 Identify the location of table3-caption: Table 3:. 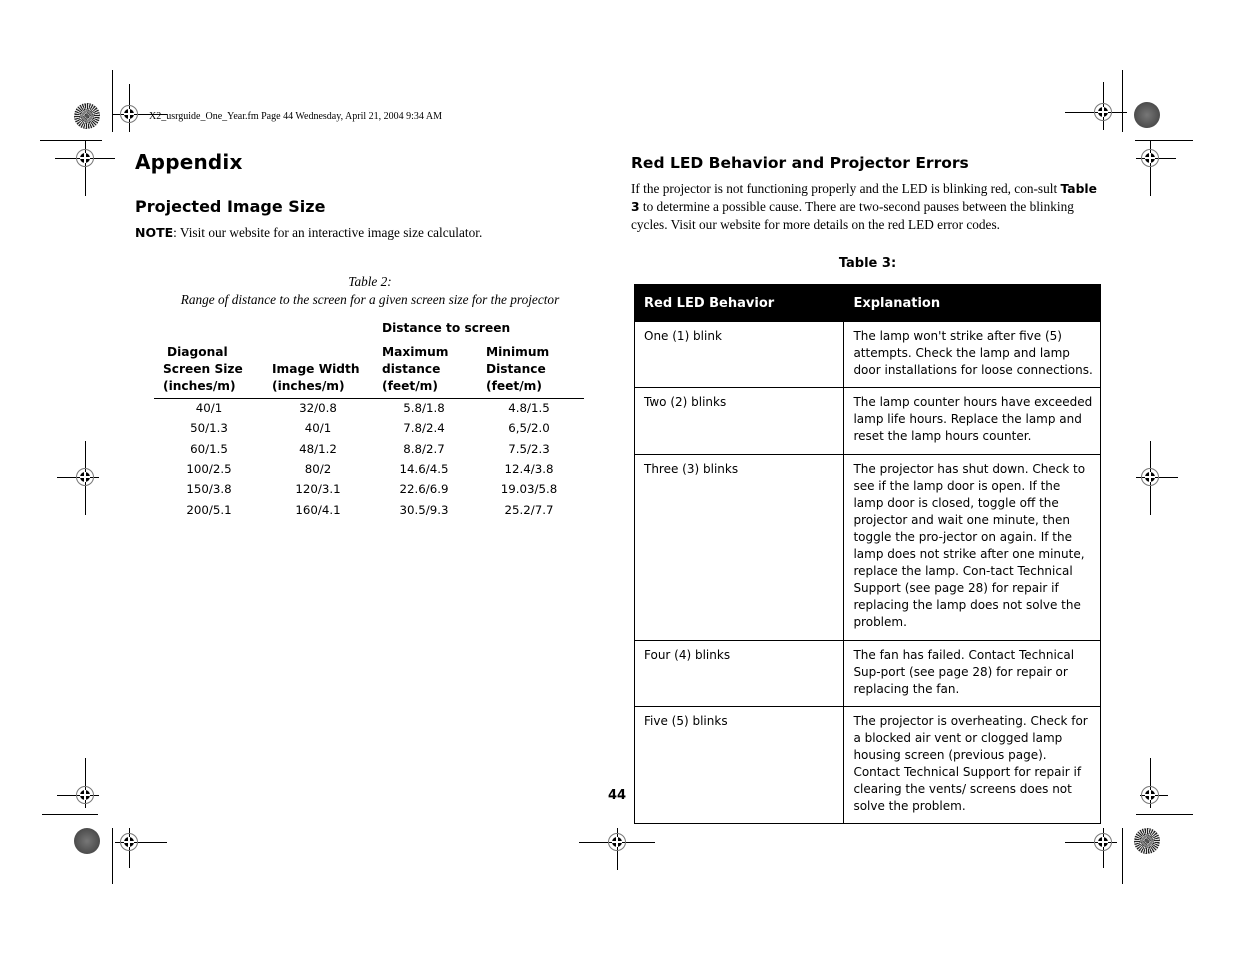
(867, 263).